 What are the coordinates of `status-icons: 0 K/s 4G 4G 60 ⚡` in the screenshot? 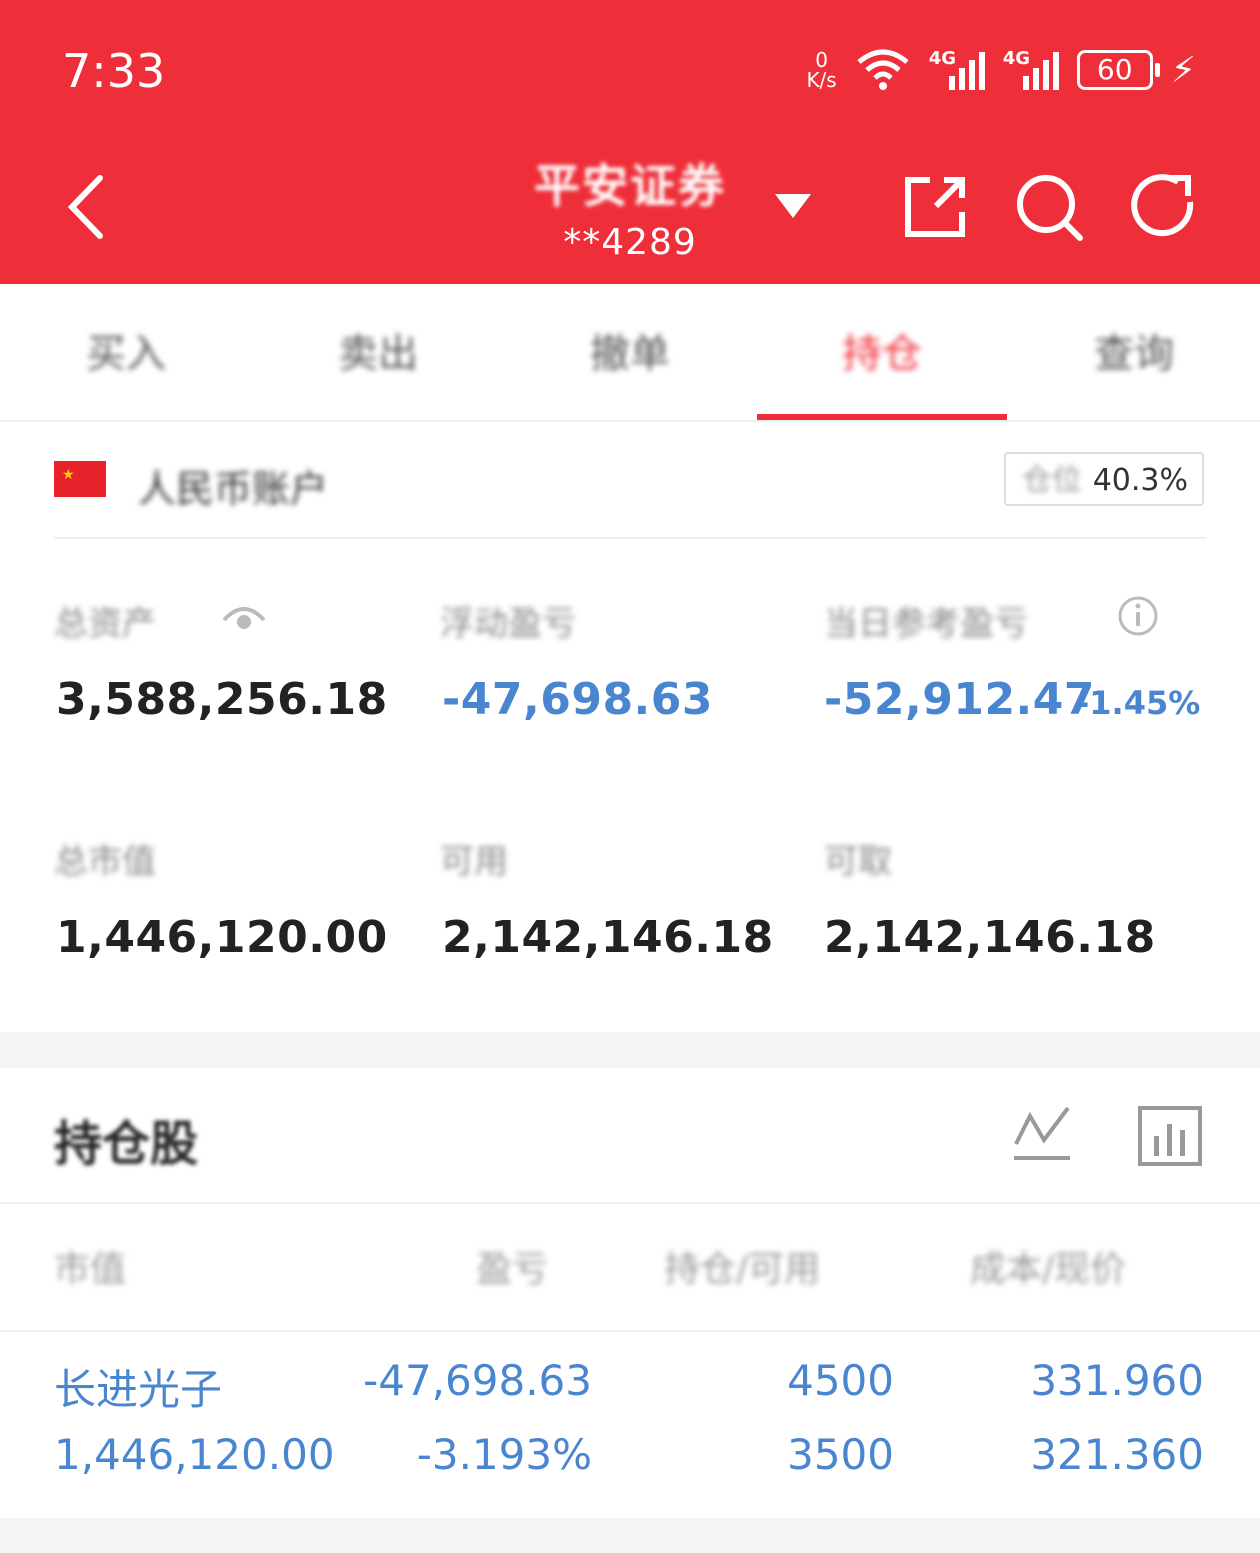 It's located at (1001, 70).